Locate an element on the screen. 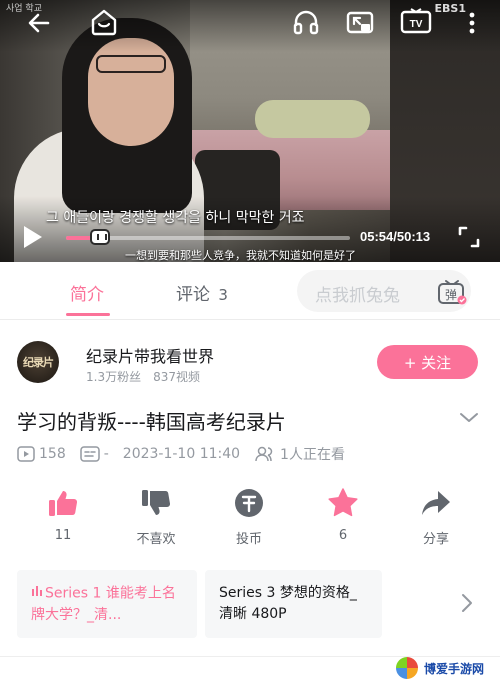 The height and width of the screenshot is (684, 500). danmaku-count: - is located at coordinates (106, 454).